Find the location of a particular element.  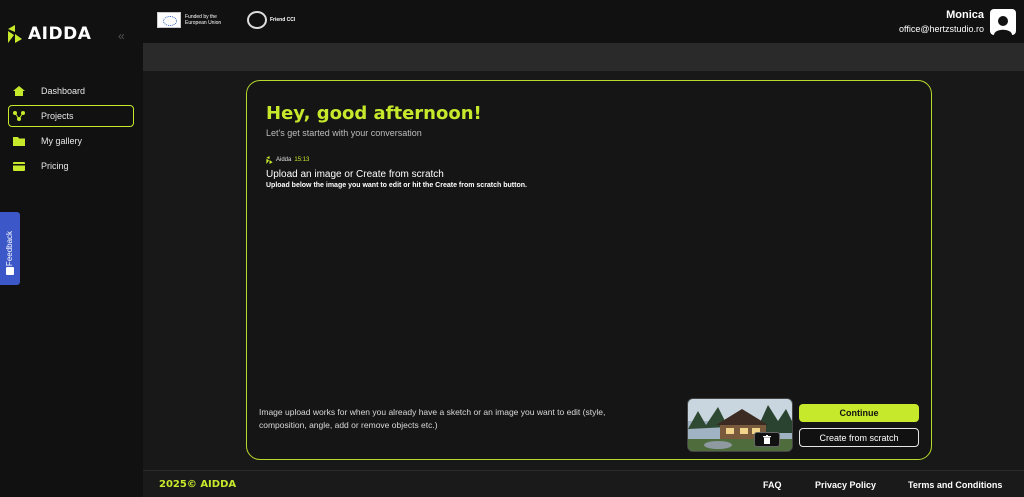

message-sender: Aidda is located at coordinates (284, 160).